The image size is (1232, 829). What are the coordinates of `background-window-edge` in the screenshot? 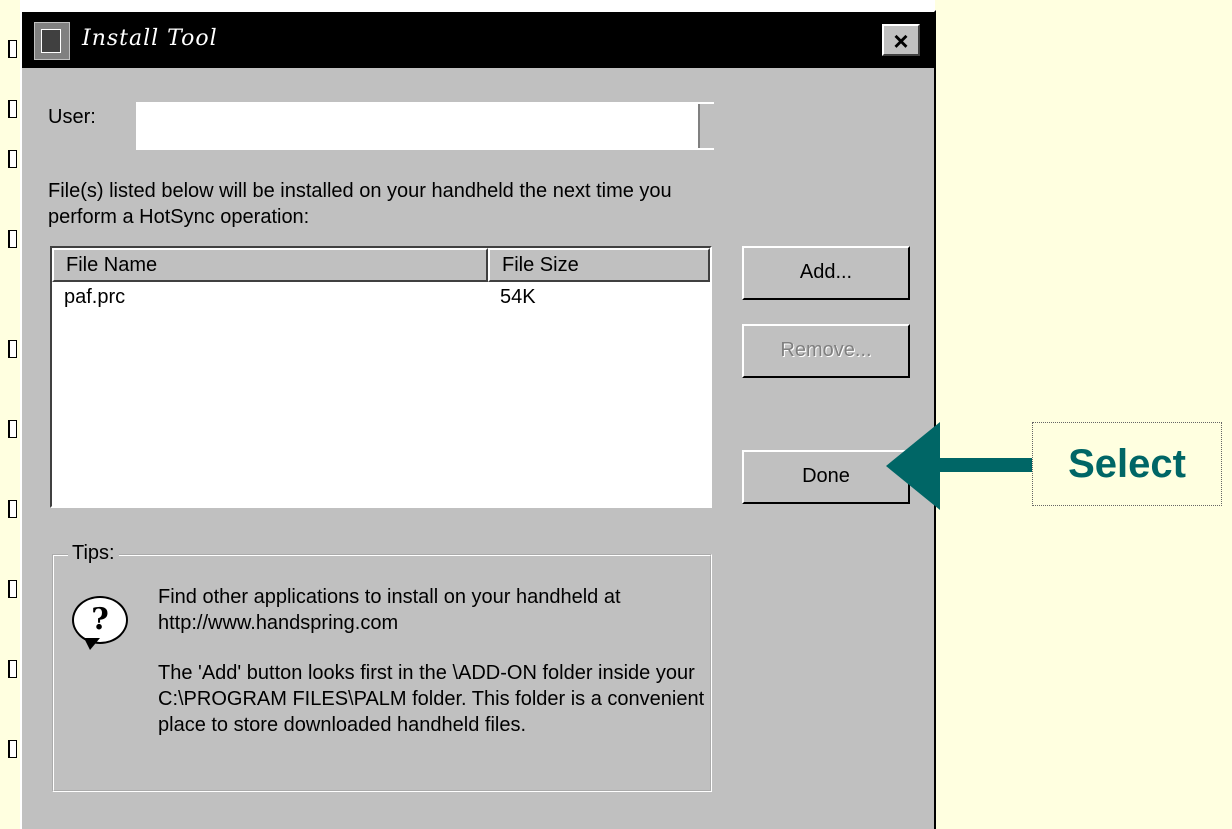 It's located at (10, 414).